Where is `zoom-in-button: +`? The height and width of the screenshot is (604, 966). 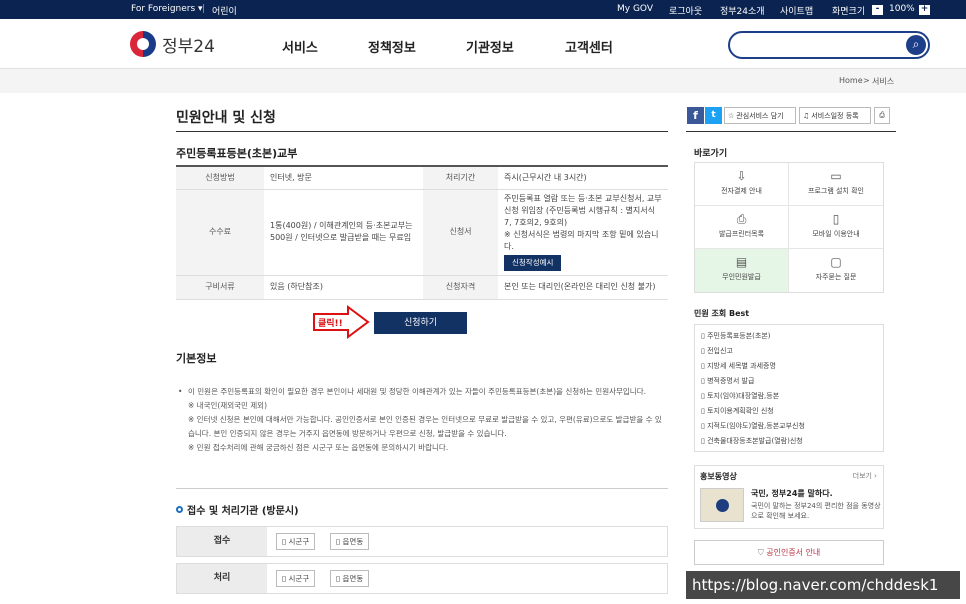
zoom-in-button: + is located at coordinates (924, 10).